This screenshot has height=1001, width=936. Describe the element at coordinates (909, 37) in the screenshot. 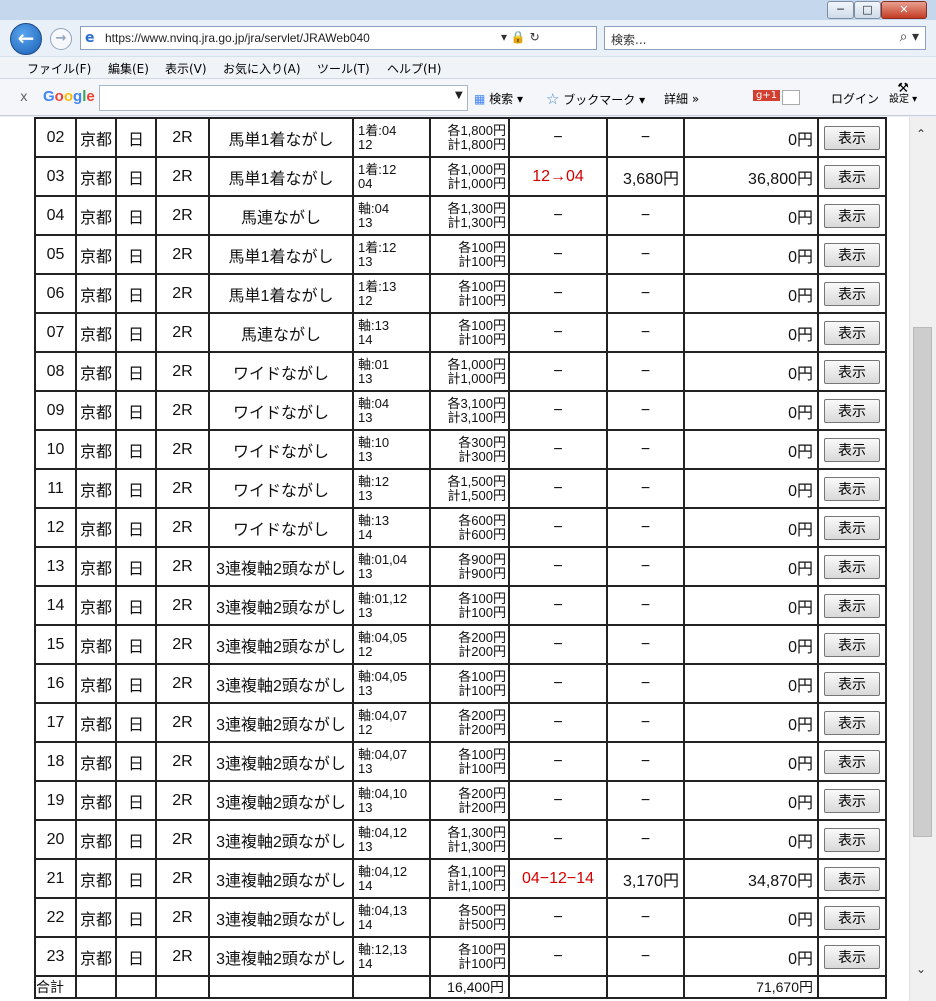

I see `search-icon: ⌕ ▾` at that location.